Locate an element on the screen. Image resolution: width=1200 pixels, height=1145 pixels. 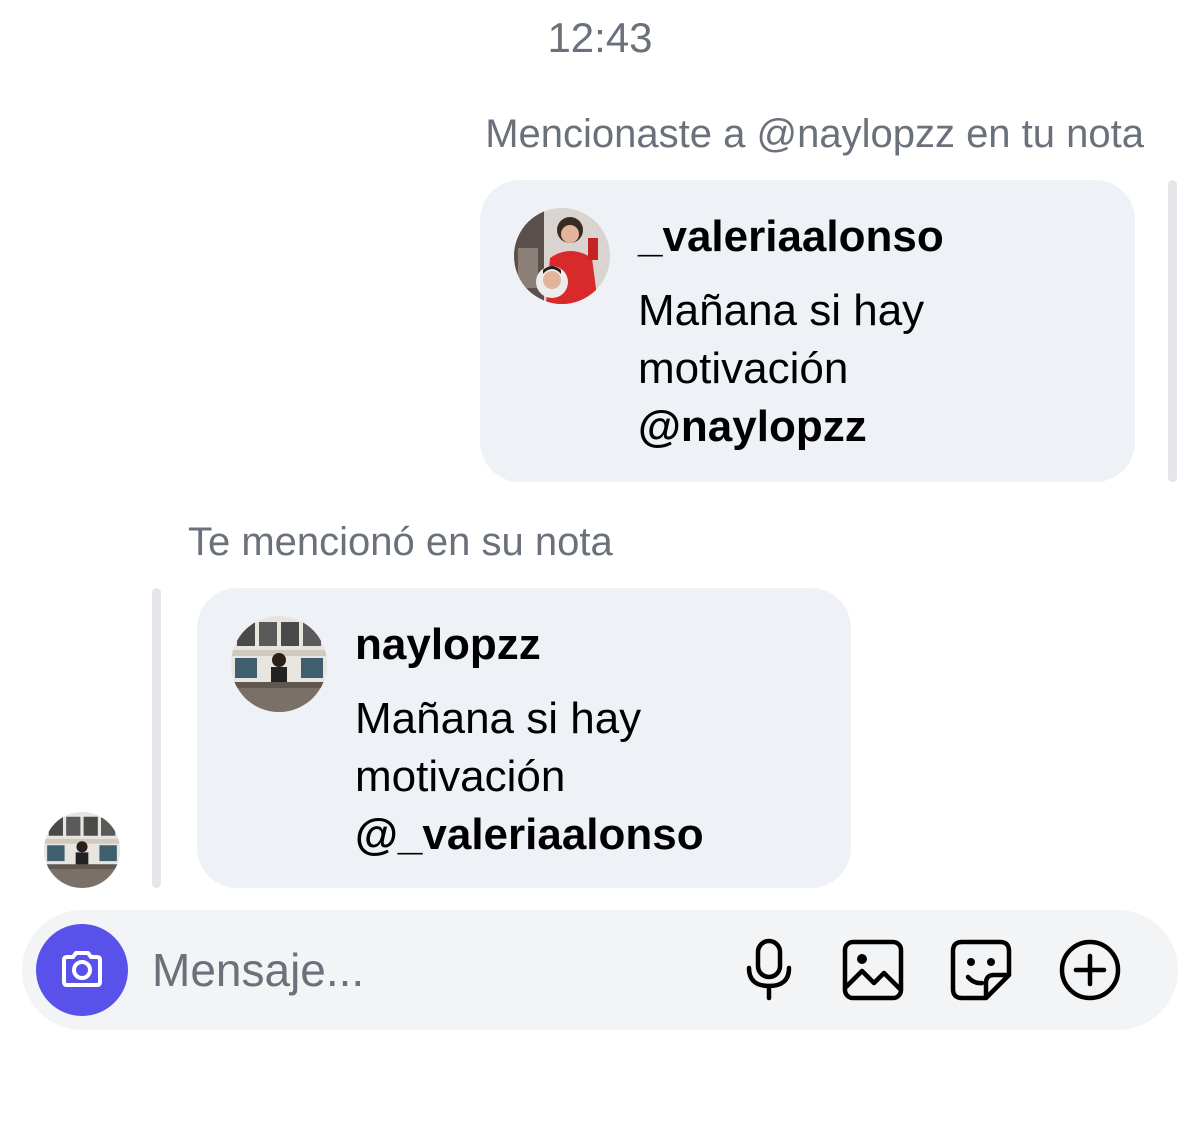
sticker-icon is located at coordinates (981, 970).